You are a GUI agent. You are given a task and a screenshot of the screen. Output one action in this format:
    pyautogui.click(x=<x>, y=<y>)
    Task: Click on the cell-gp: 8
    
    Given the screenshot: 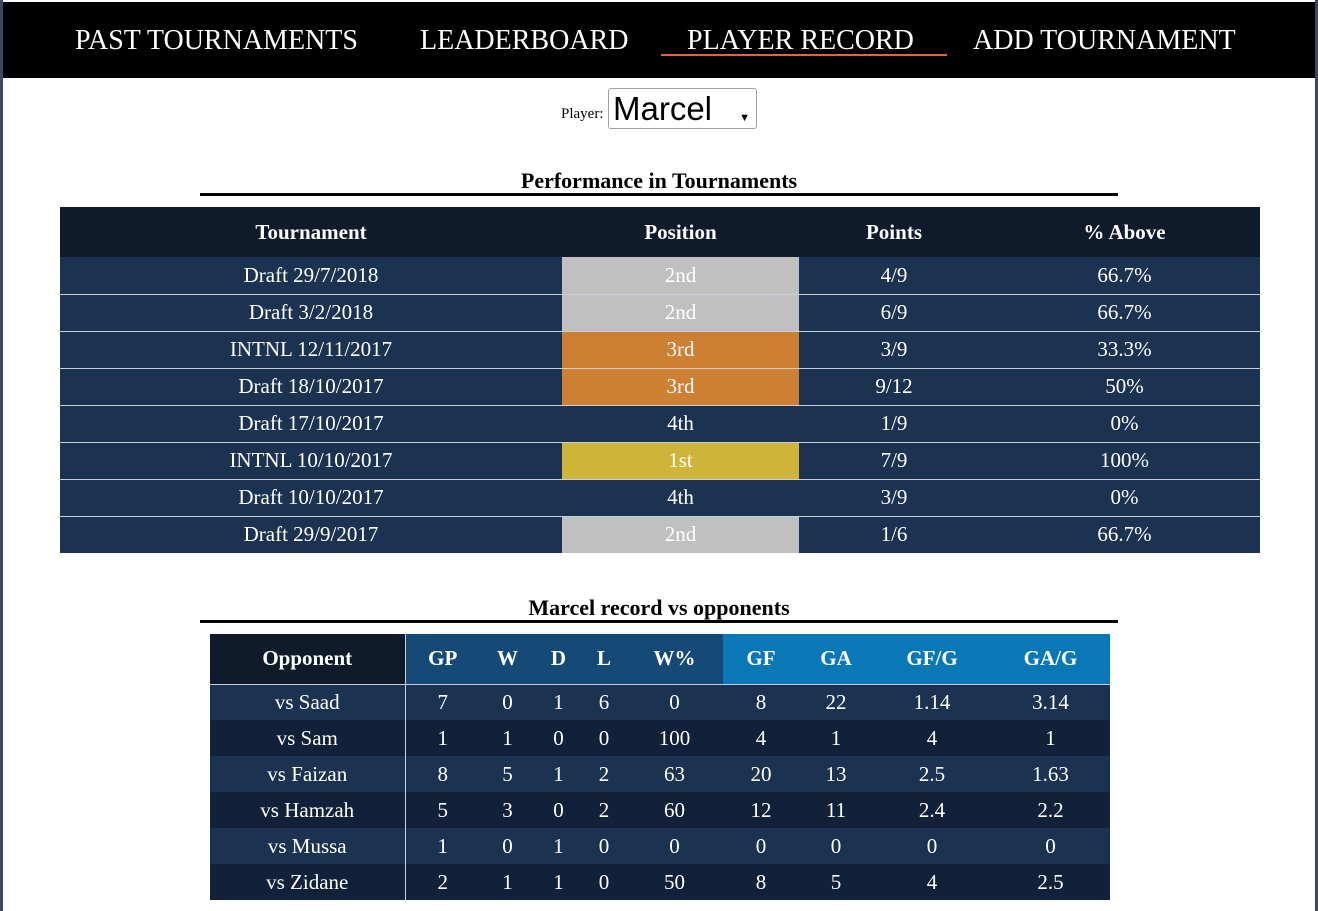 What is the action you would take?
    pyautogui.click(x=442, y=774)
    